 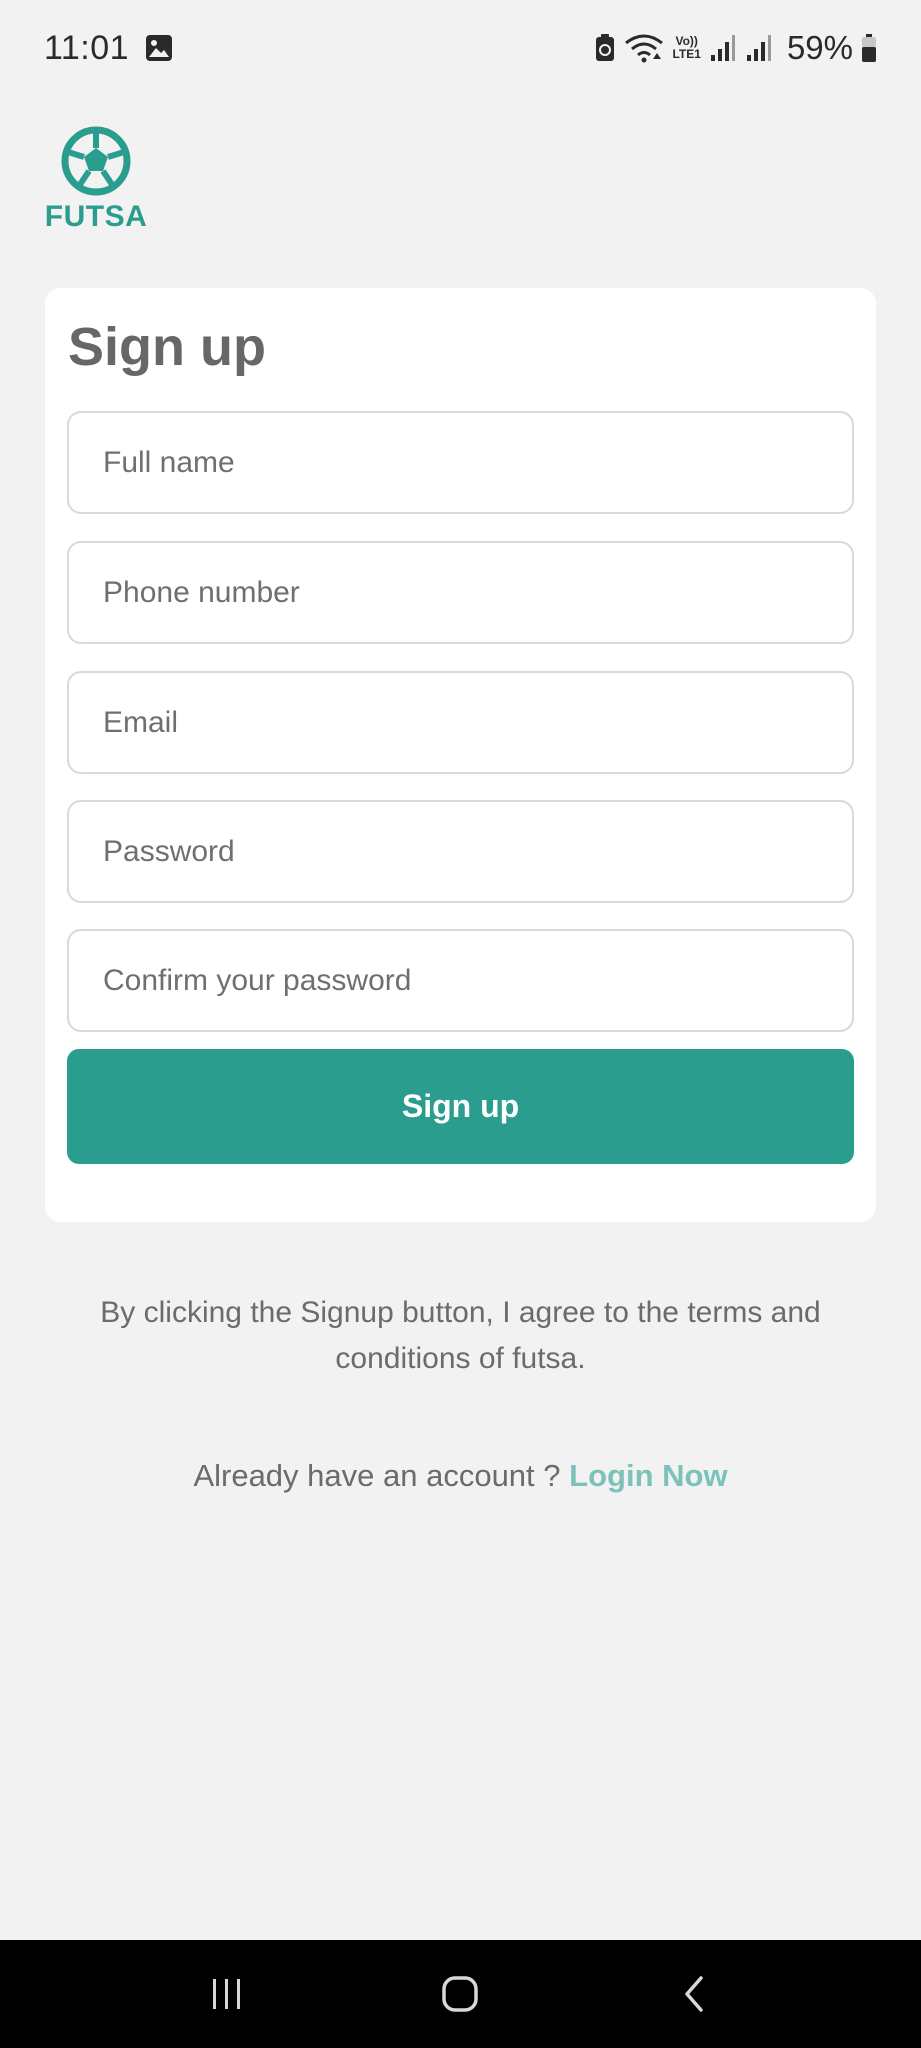 I want to click on brand-logo: FUTSA, so click(x=96, y=180).